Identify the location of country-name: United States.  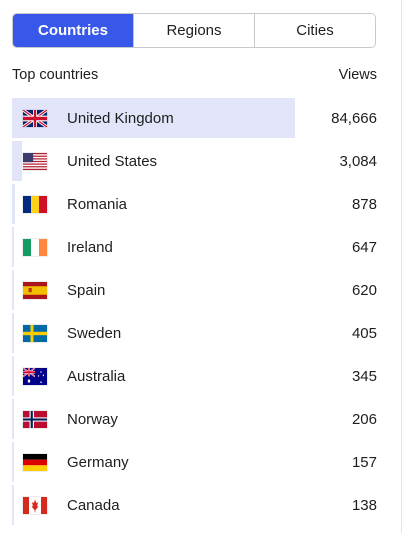
(112, 161).